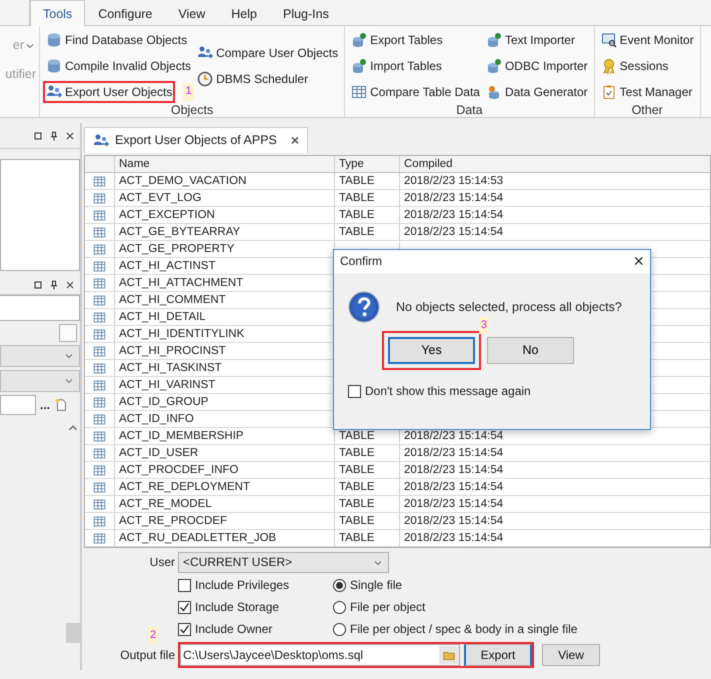 This screenshot has height=679, width=711. I want to click on dialog-button: Yes, so click(431, 350).